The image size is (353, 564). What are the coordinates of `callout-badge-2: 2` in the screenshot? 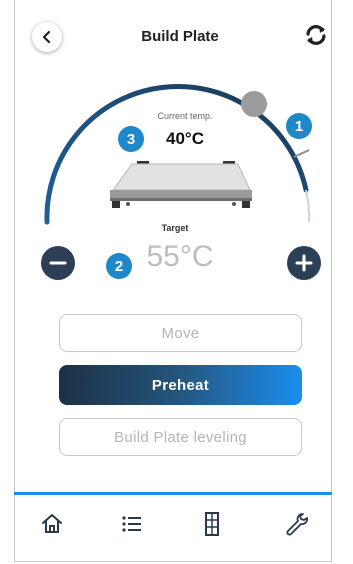 It's located at (119, 266).